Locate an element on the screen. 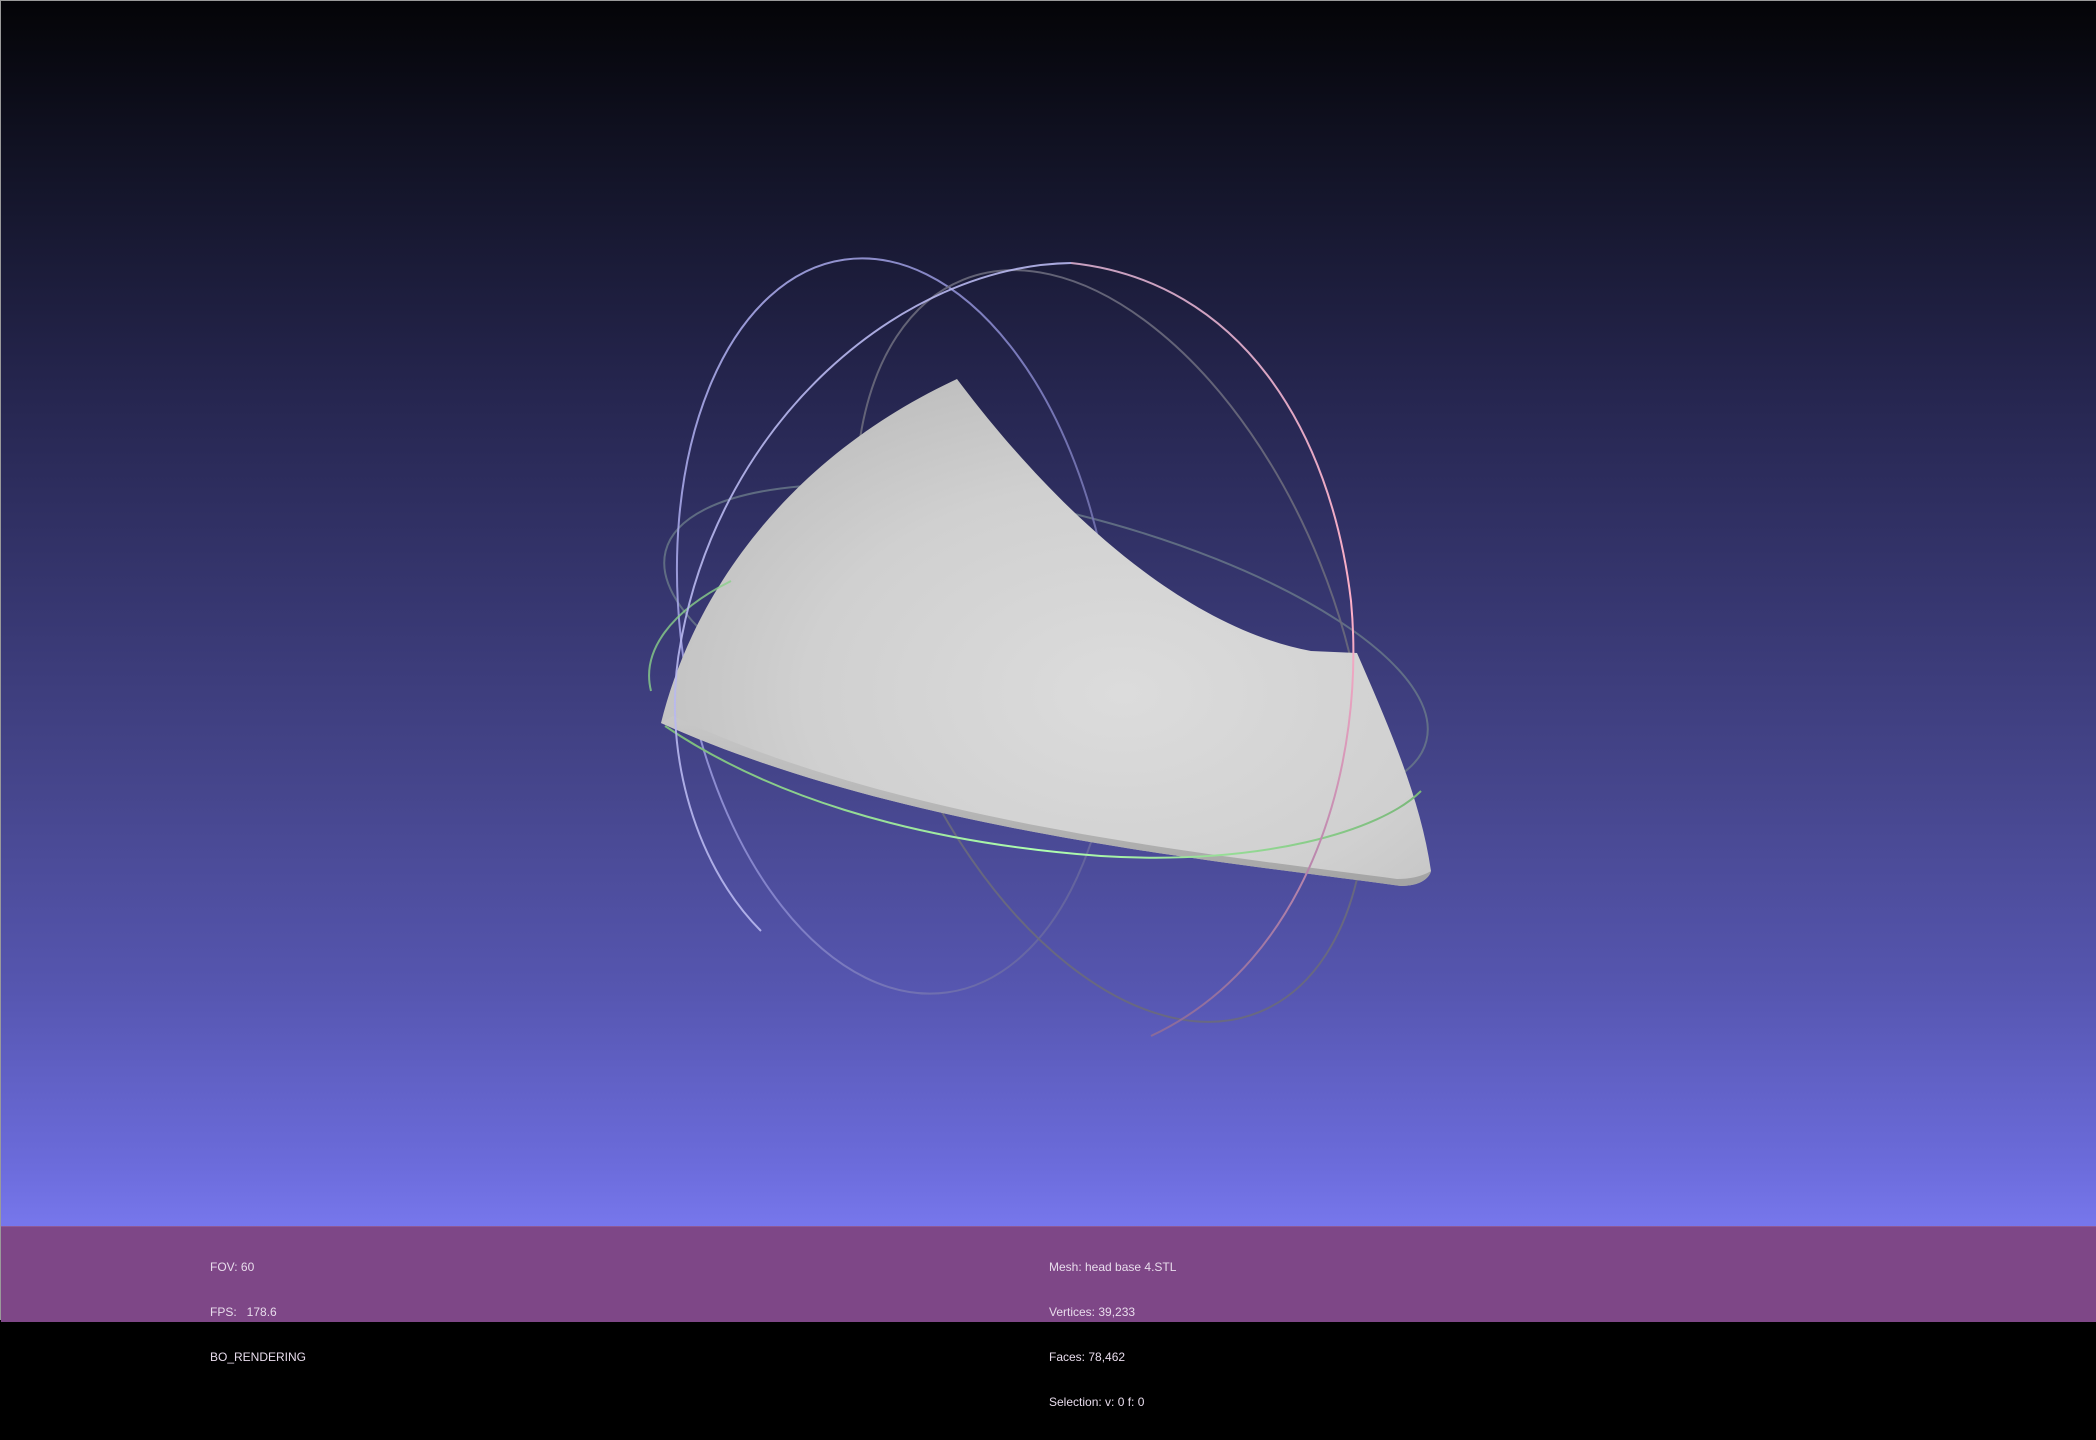  mesh-surface is located at coordinates (1046, 632).